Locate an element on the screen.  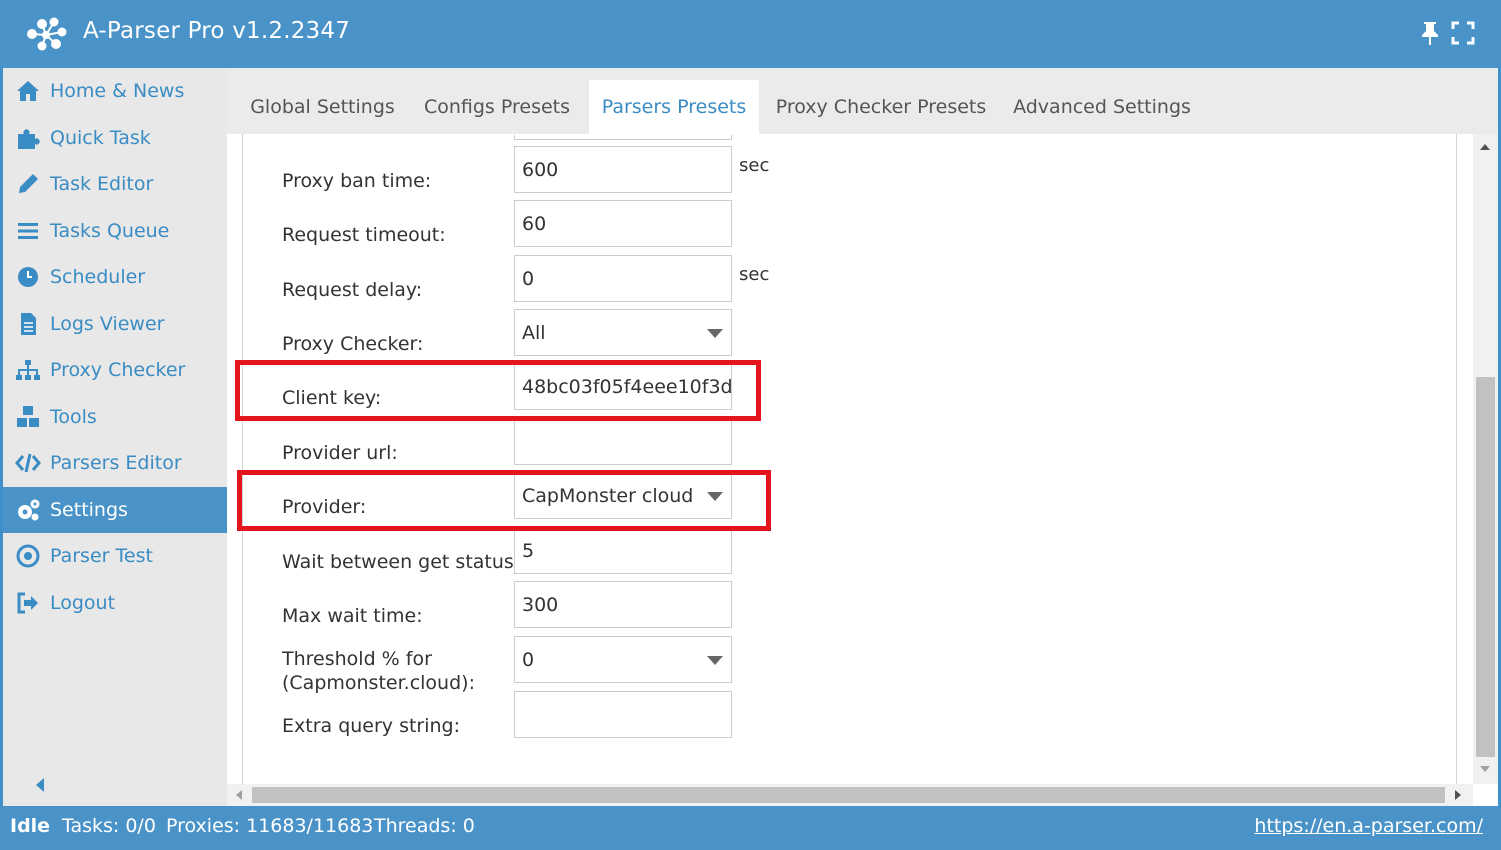
cubes-icon is located at coordinates (28, 417).